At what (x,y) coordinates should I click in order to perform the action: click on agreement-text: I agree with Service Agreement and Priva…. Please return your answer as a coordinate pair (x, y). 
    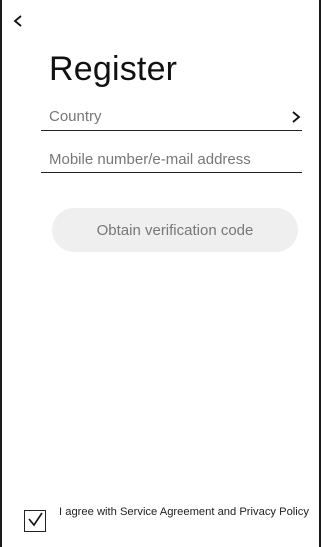
    Looking at the image, I should click on (184, 512).